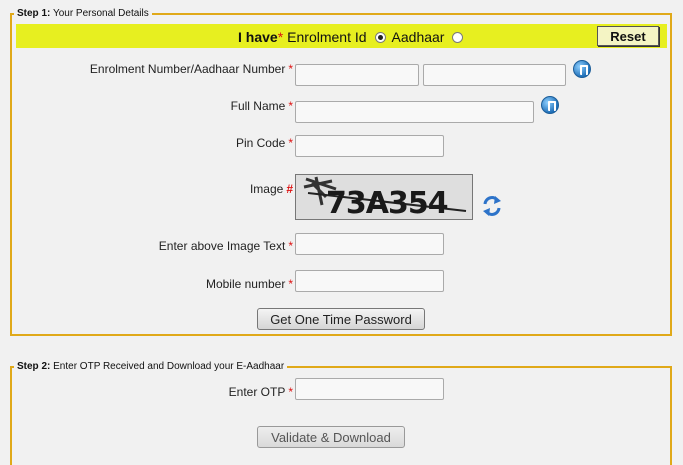  I want to click on mobile-number-input, so click(369, 281).